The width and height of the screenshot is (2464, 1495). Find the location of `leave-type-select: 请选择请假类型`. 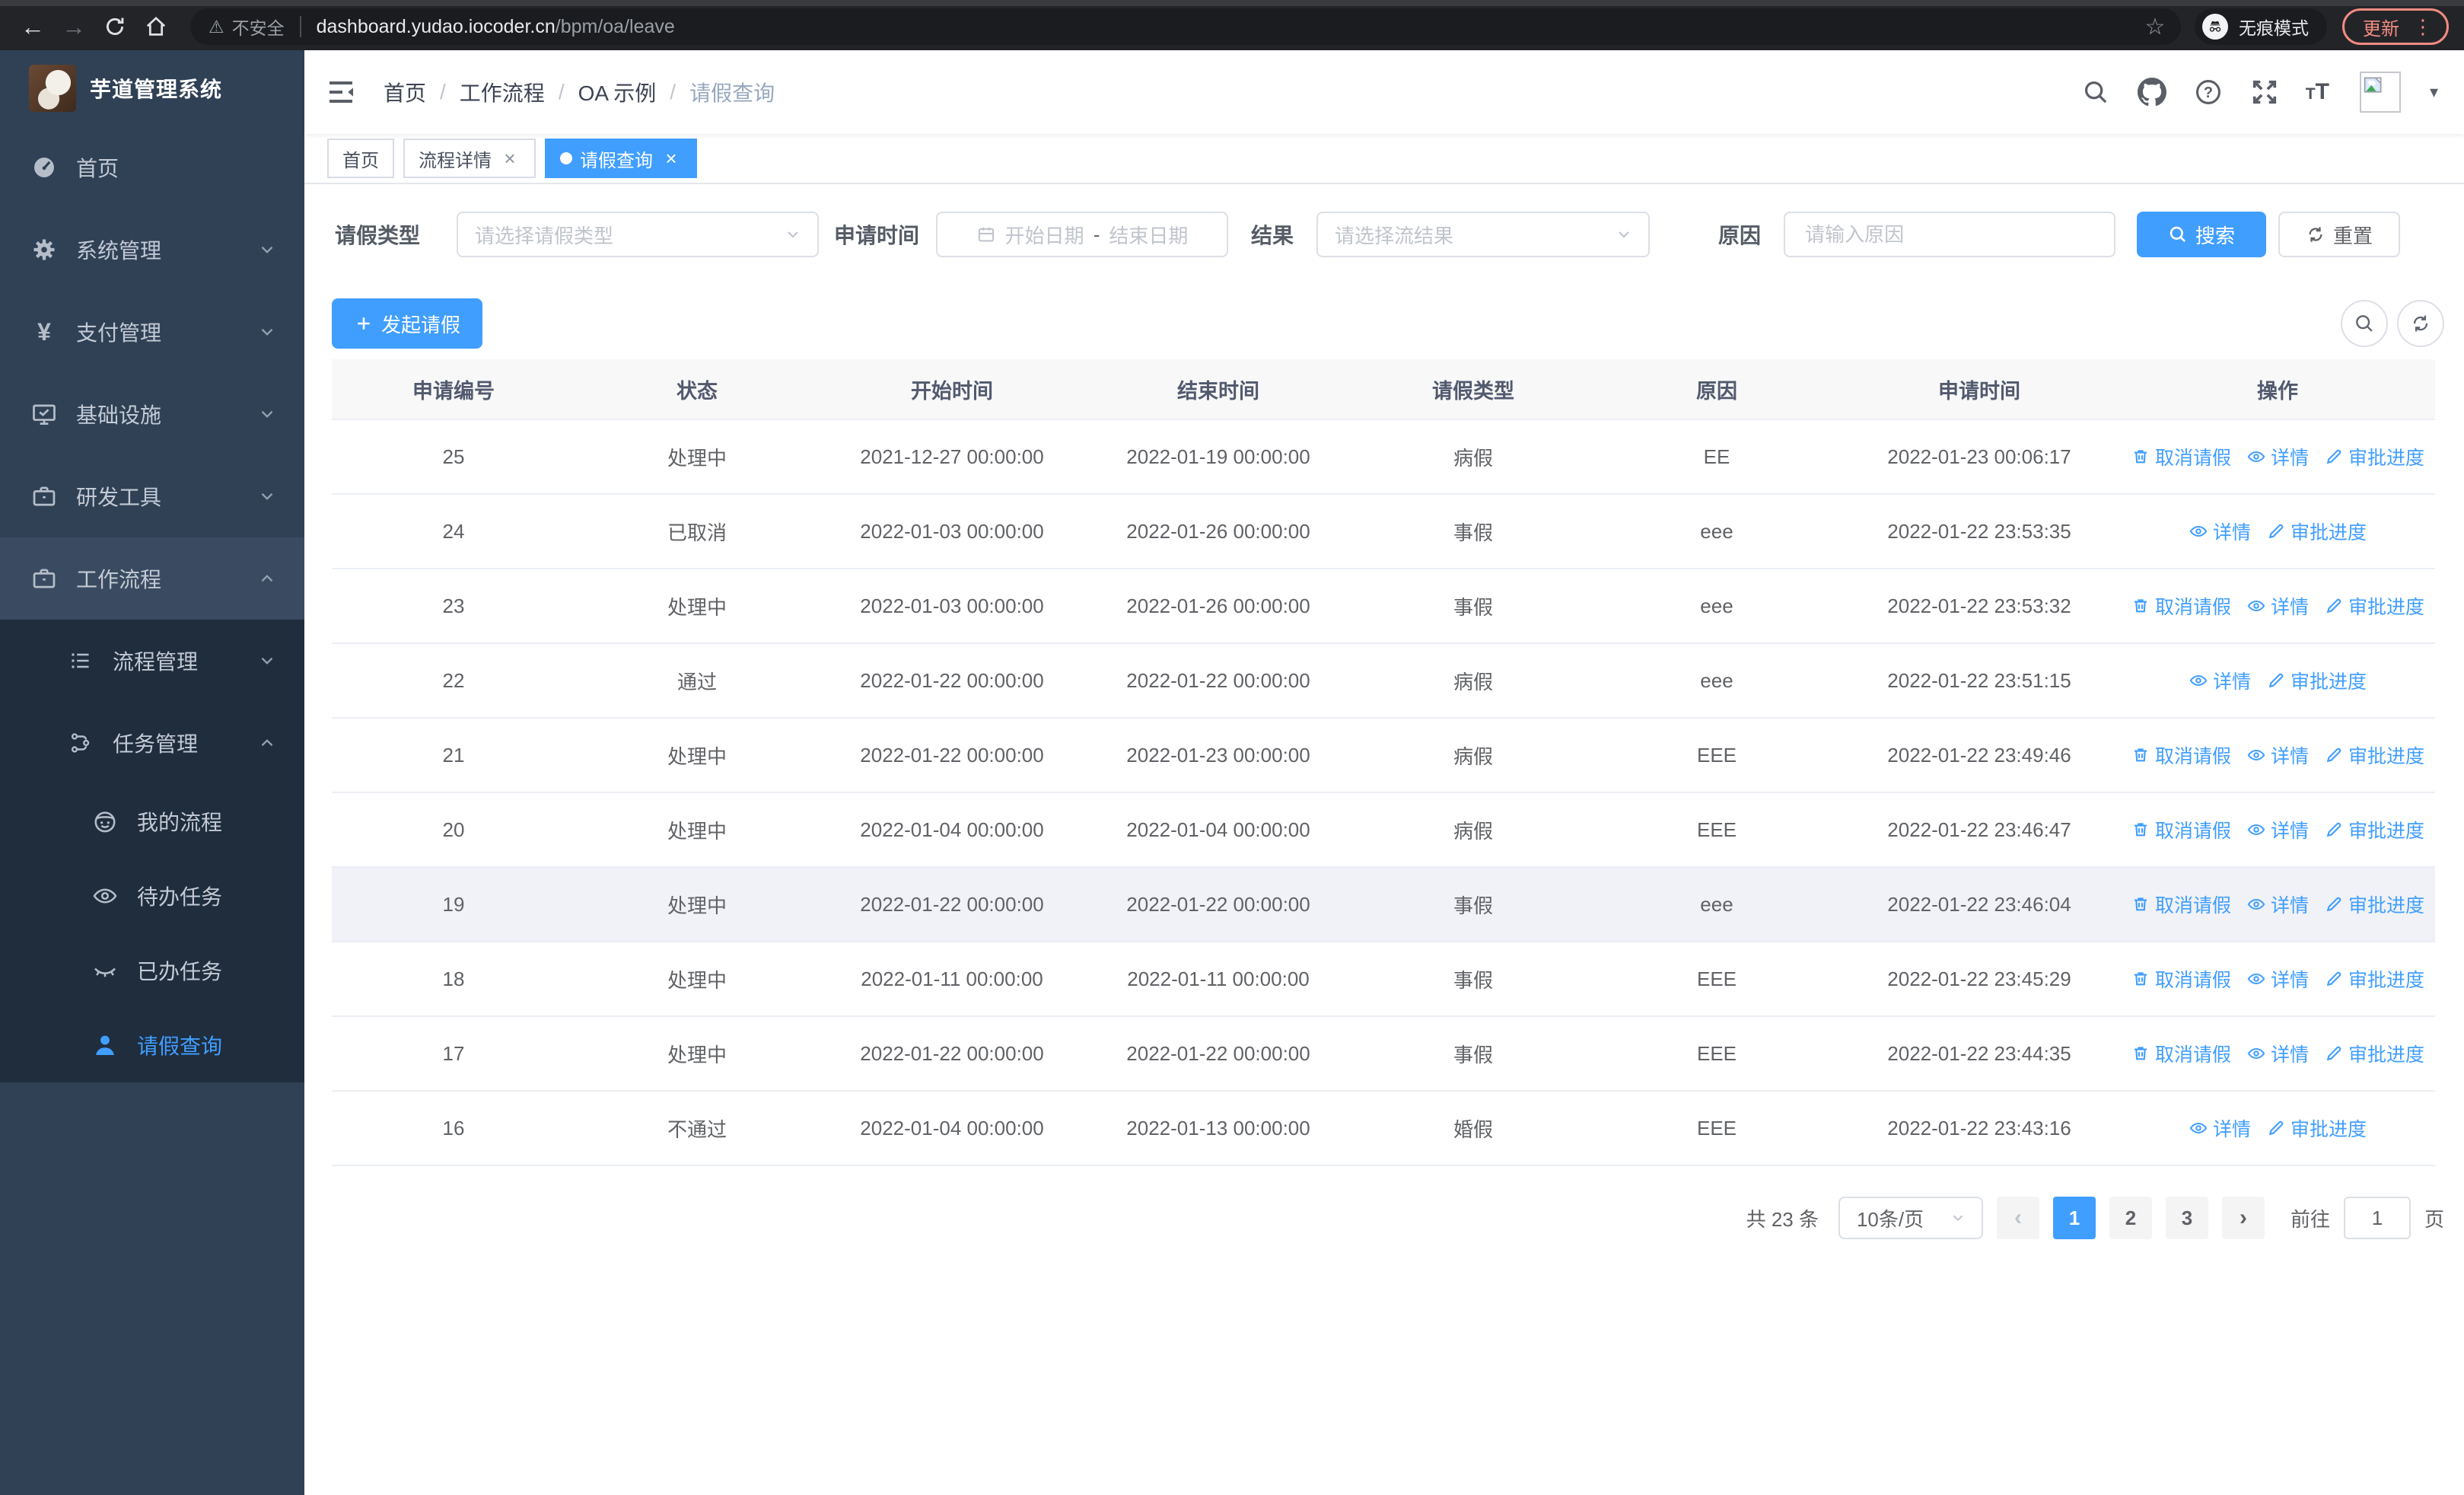

leave-type-select: 请选择请假类型 is located at coordinates (638, 234).